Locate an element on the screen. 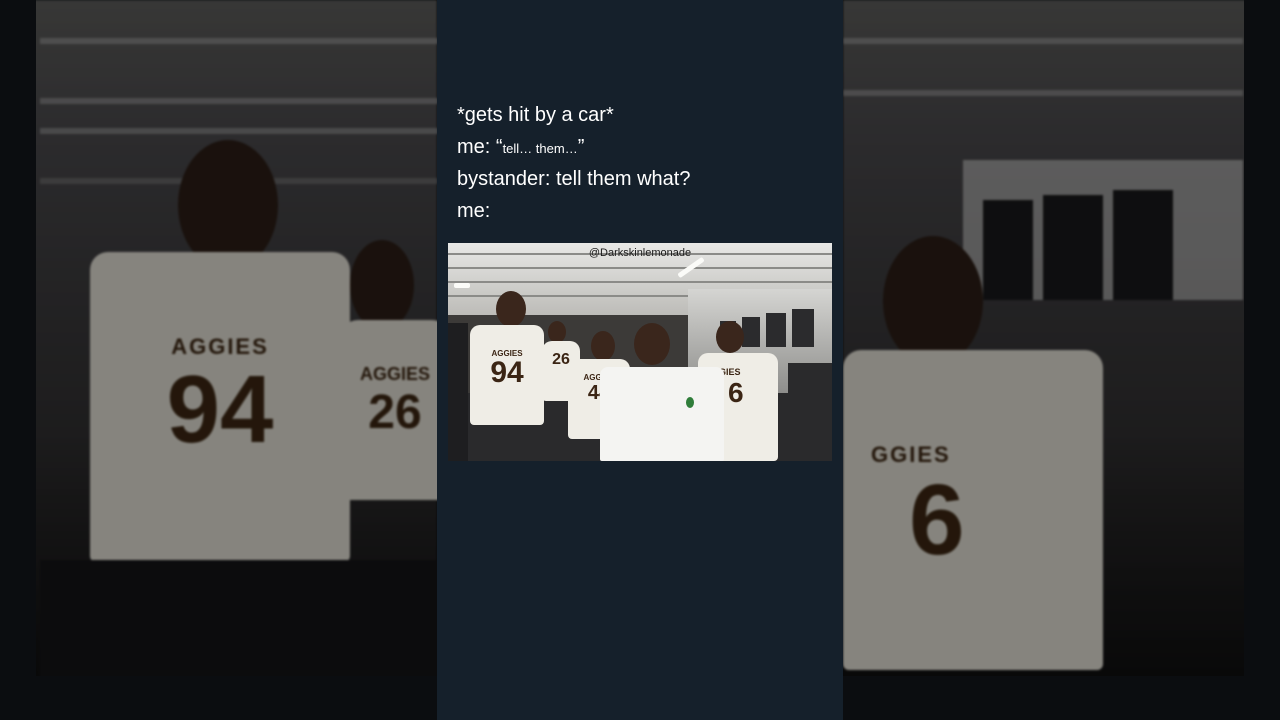  jersey-number: 94 is located at coordinates (507, 372).